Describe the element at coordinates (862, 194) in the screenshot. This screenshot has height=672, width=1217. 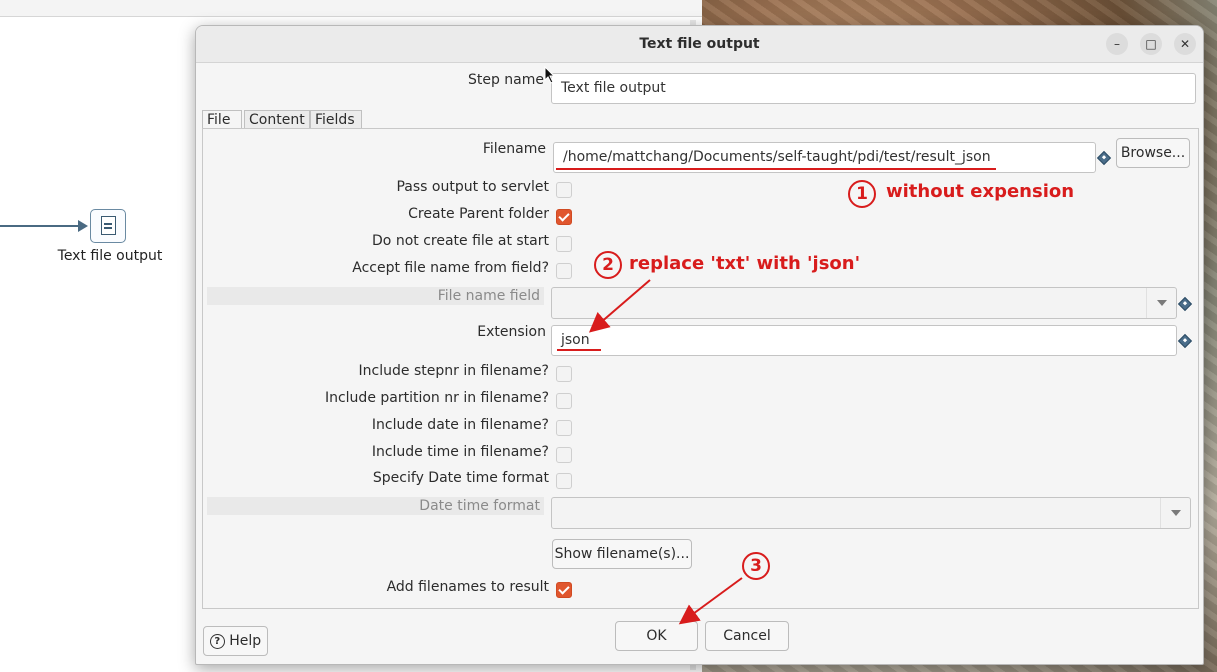
I see `annotation-circle-1: 1` at that location.